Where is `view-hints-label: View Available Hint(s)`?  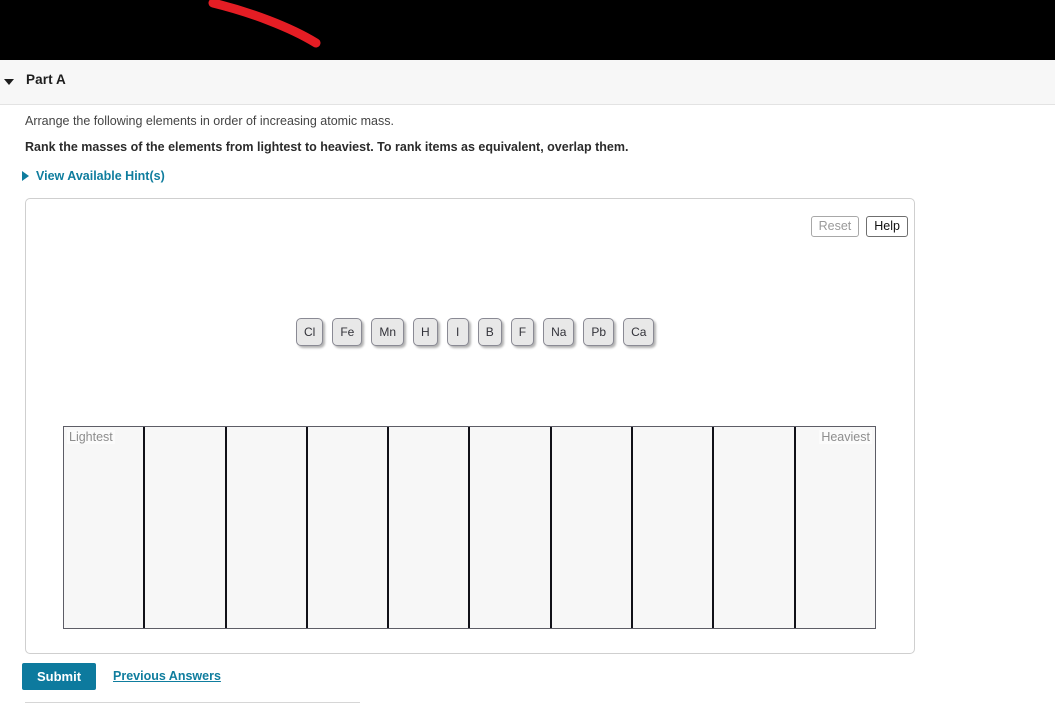 view-hints-label: View Available Hint(s) is located at coordinates (100, 176).